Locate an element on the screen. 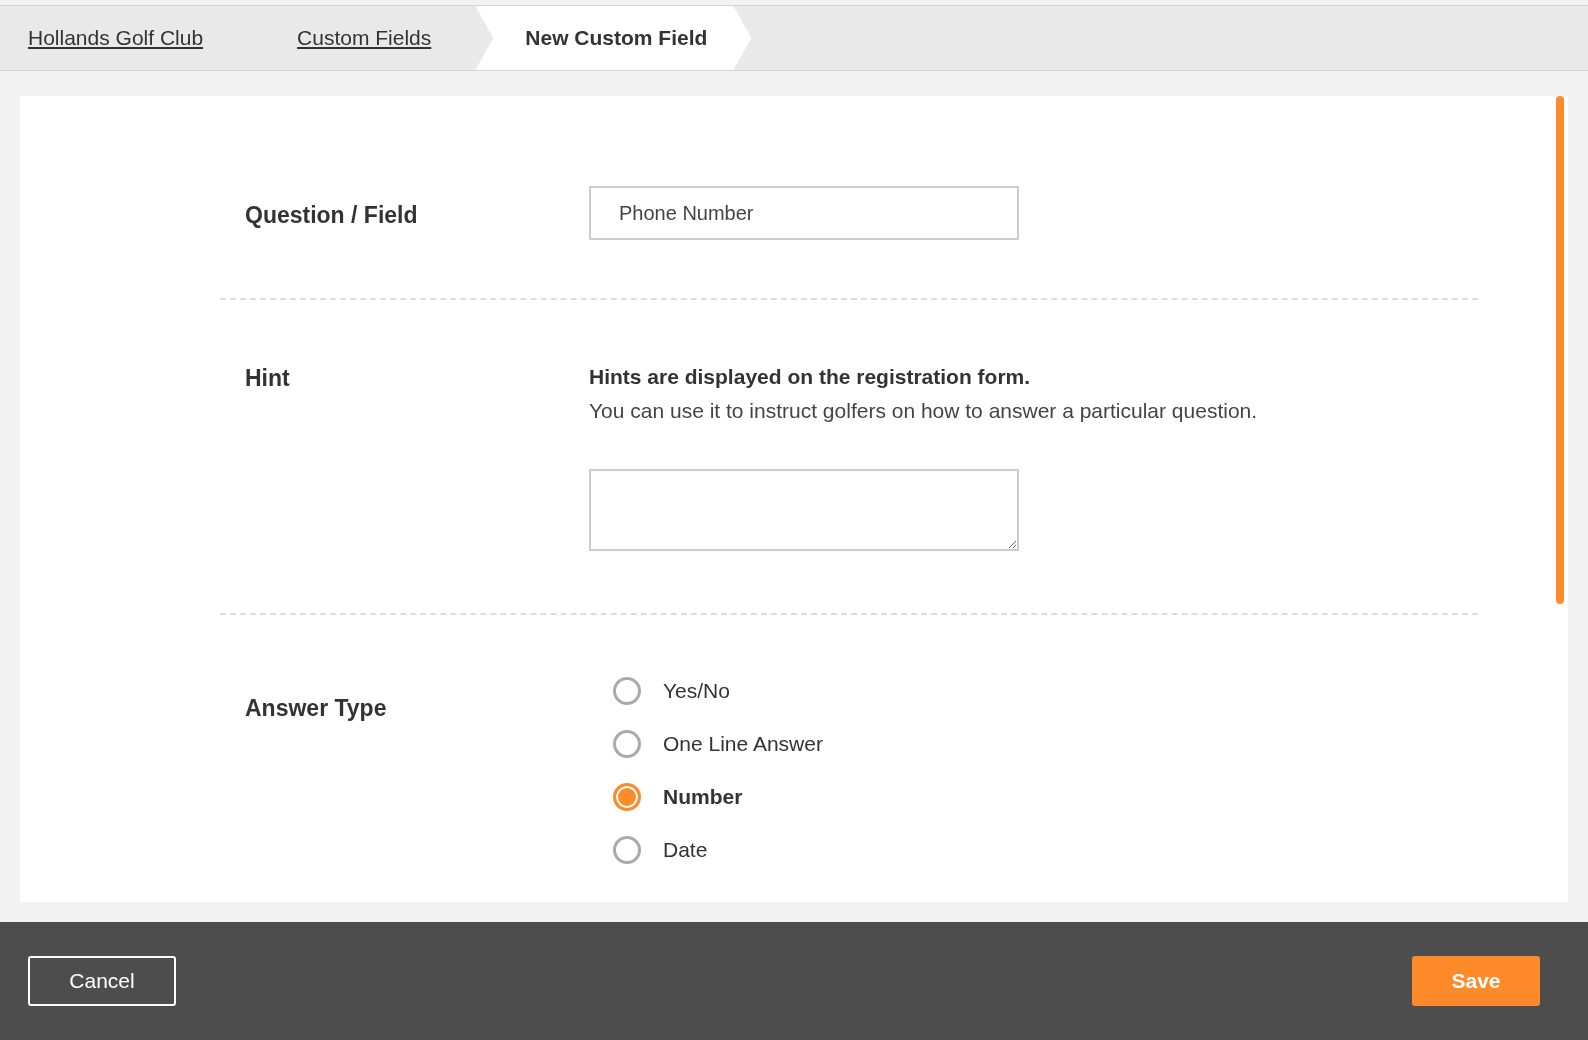  question-input: Phone Number is located at coordinates (804, 213).